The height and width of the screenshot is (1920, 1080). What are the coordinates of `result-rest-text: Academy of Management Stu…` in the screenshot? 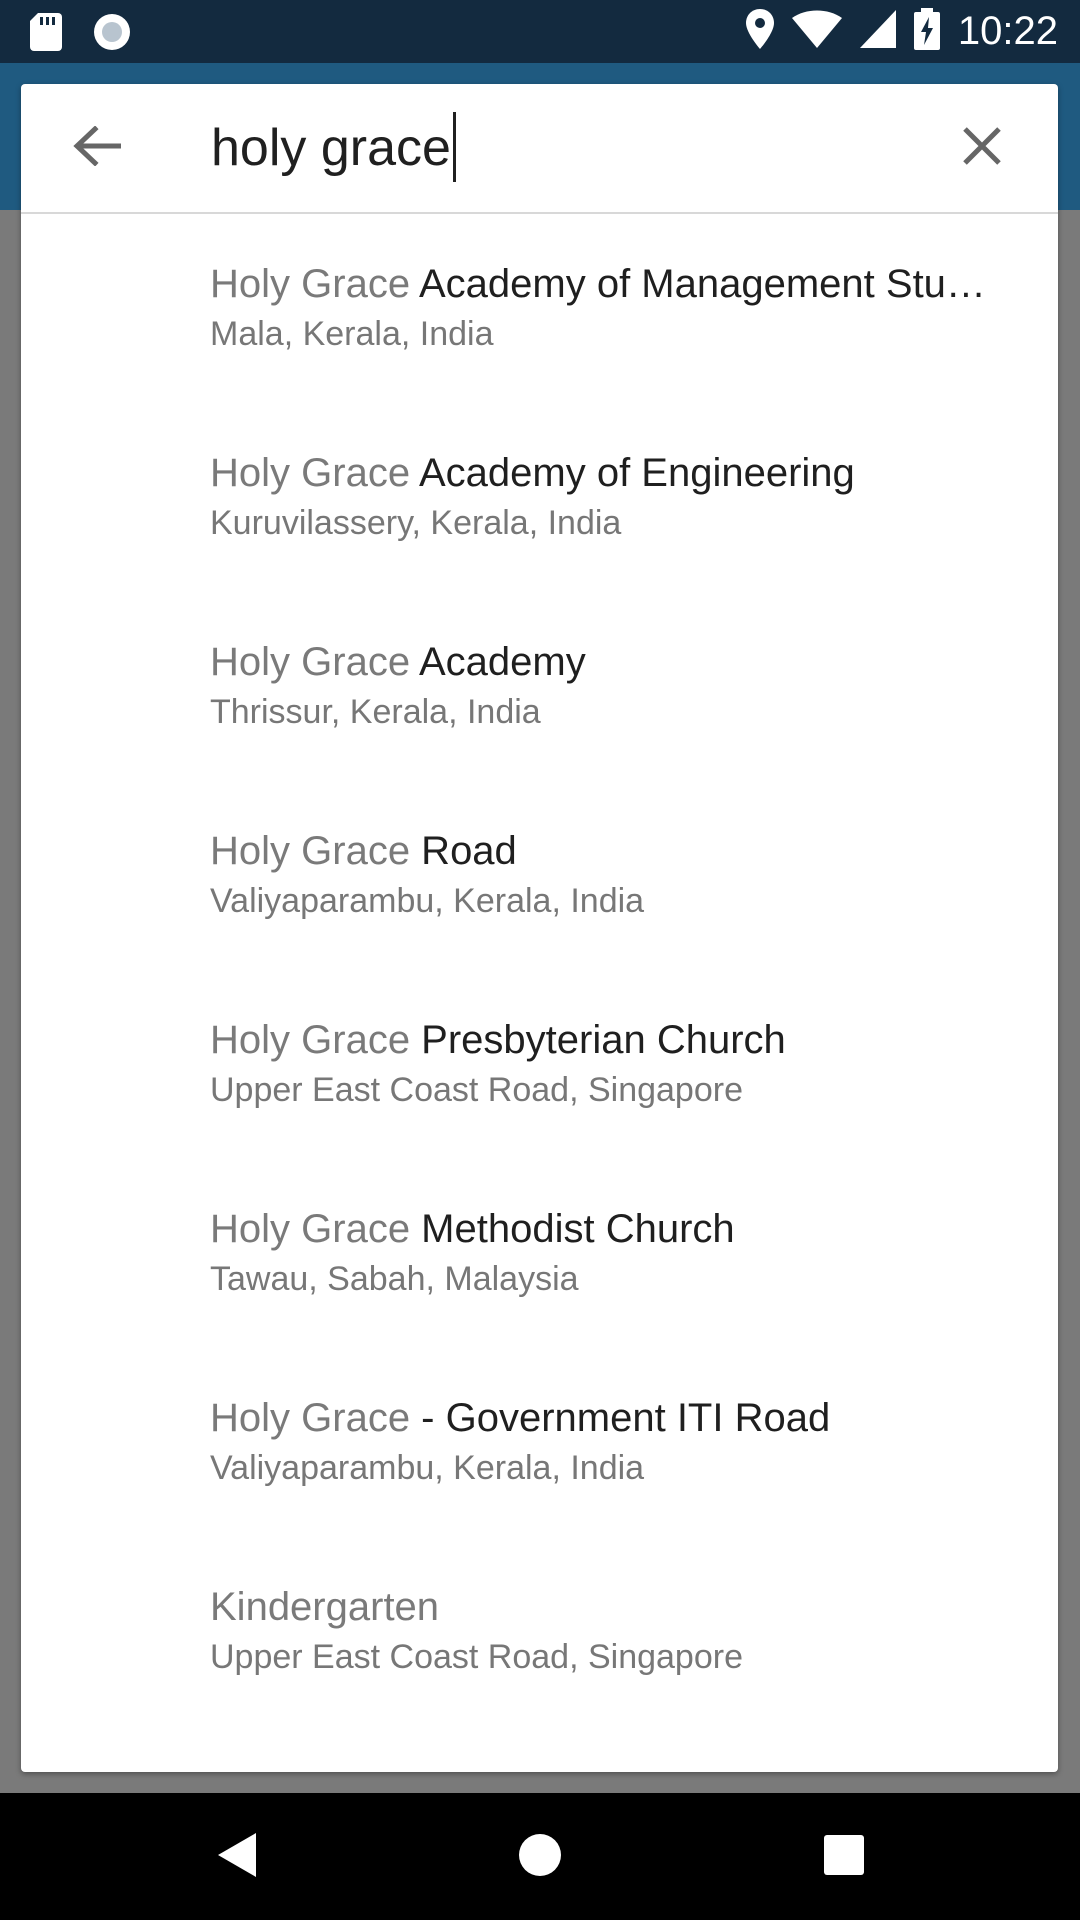 It's located at (698, 284).